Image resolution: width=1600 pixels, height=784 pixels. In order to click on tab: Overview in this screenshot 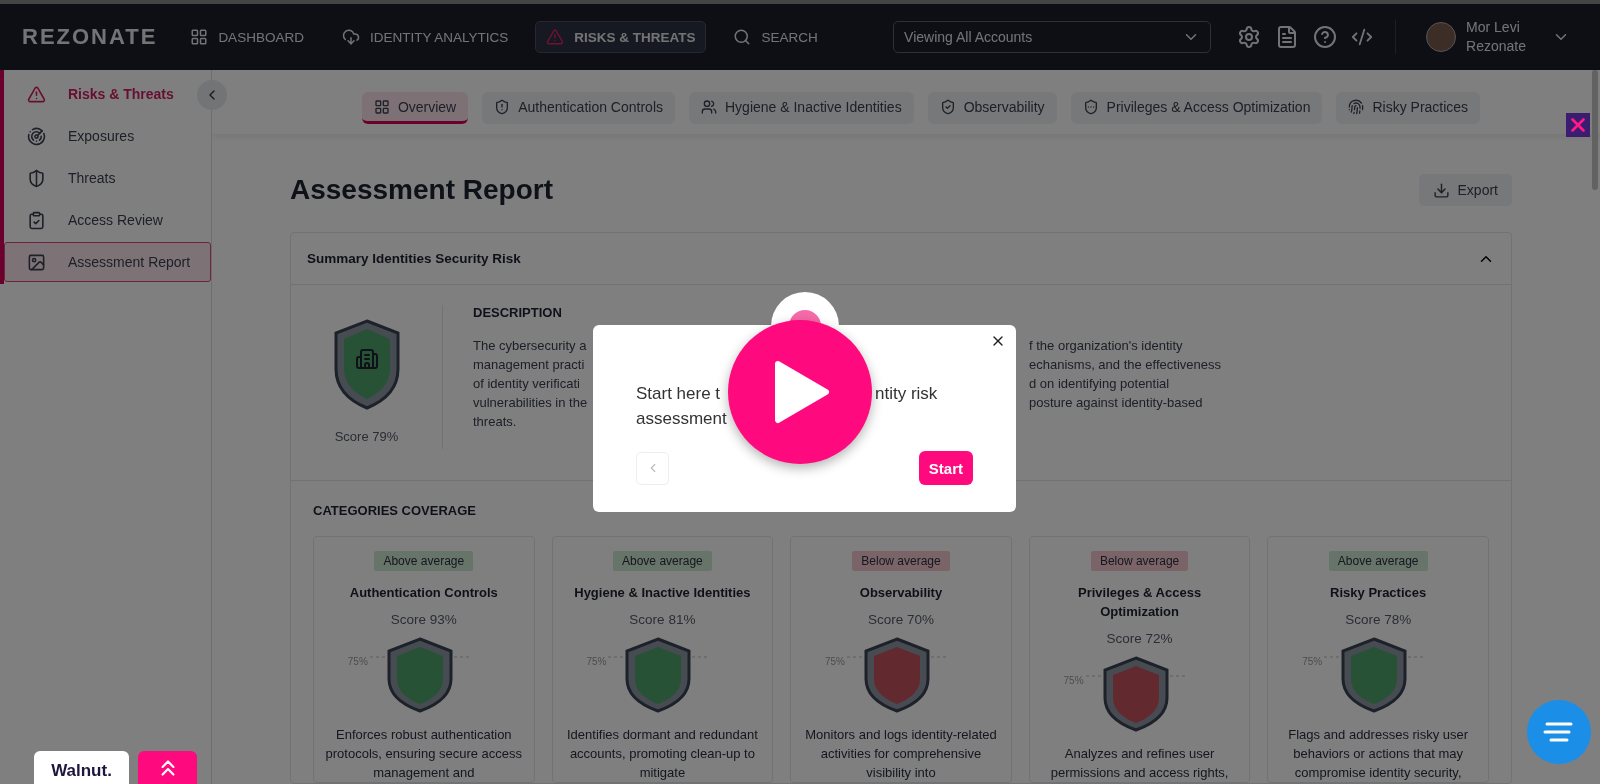, I will do `click(415, 108)`.